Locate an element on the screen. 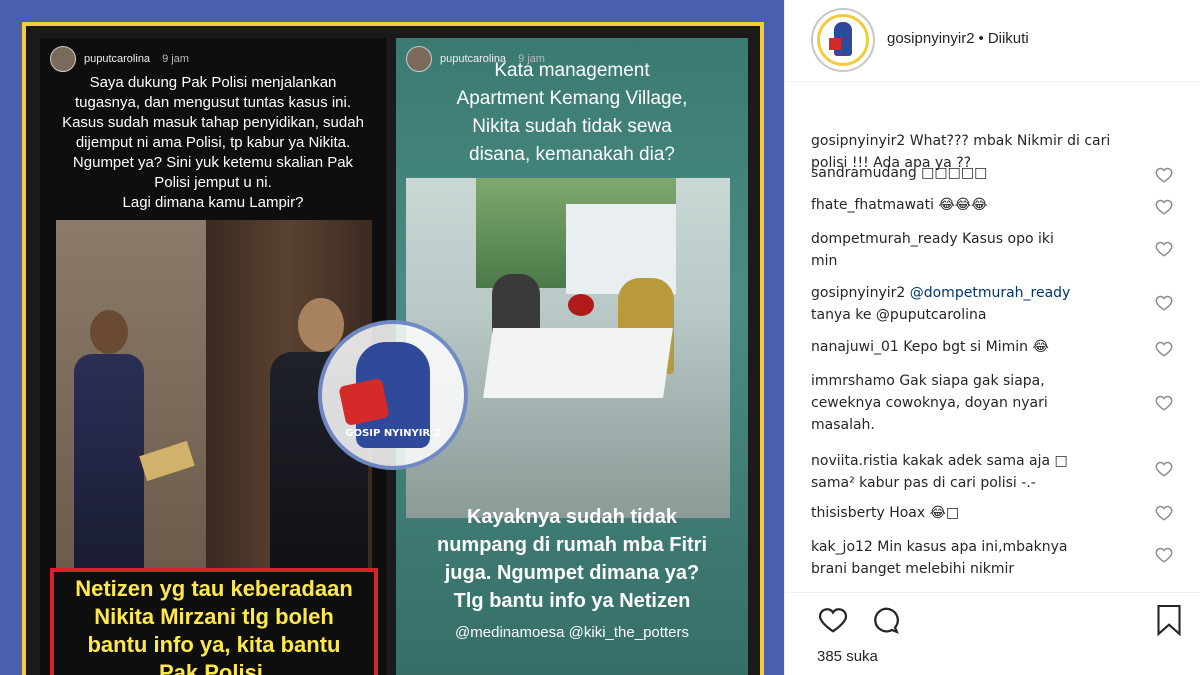  story-text-line: tugasnya, dan mengusut tuntas kasus ini. is located at coordinates (212, 102).